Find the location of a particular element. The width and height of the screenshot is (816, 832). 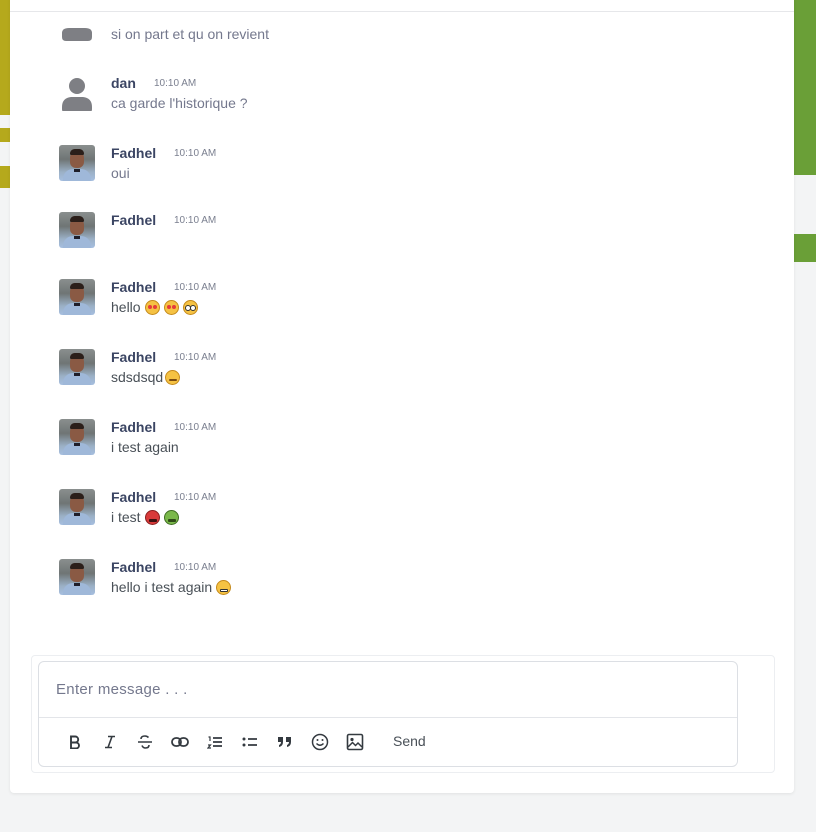

quote-icon is located at coordinates (284, 742).